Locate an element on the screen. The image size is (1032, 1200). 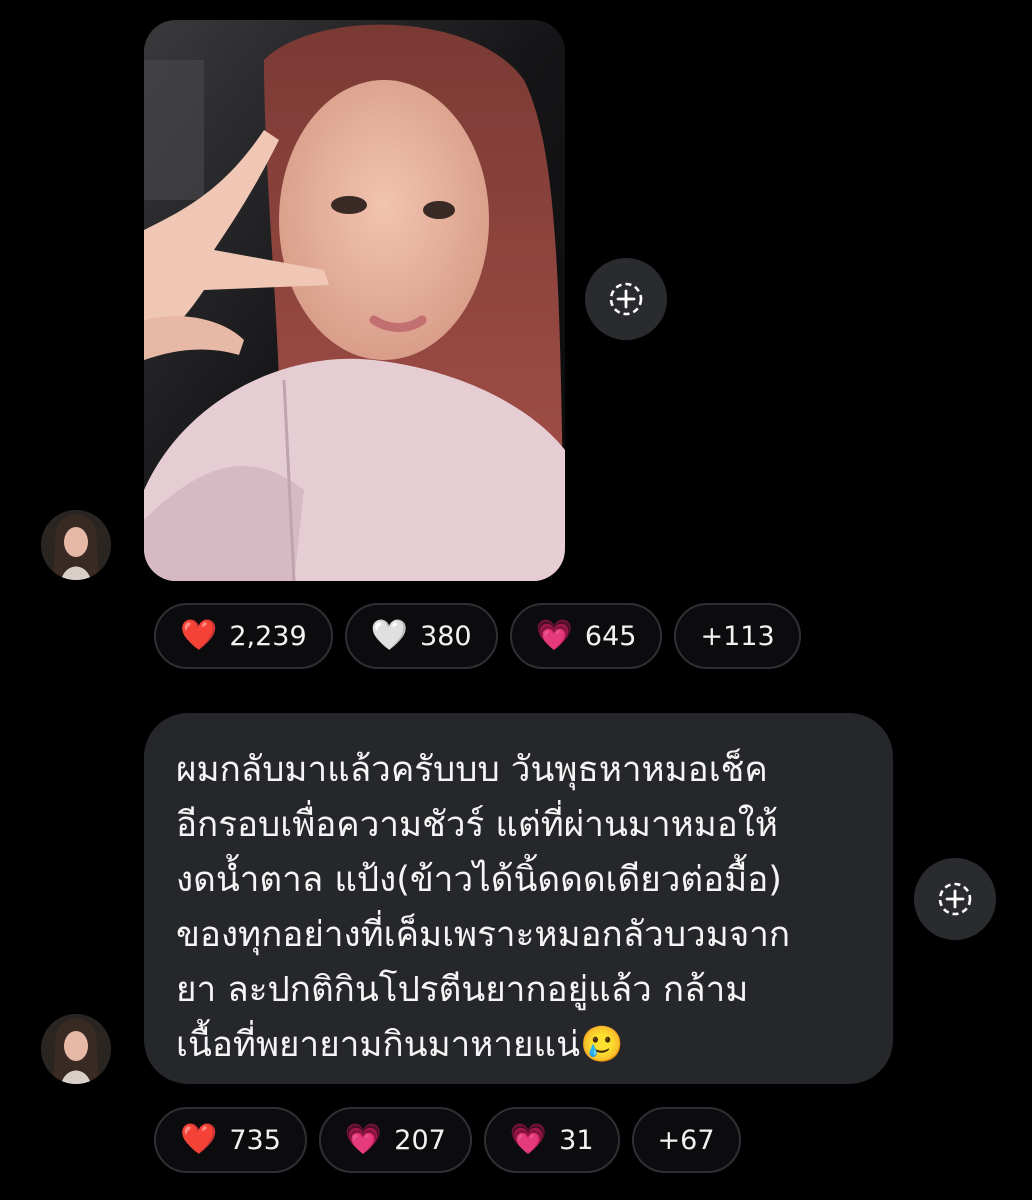
message-text-line: ของทุกอย่างที่เค็มเพราะหมอกลัวบวมจาก is located at coordinates (483, 935).